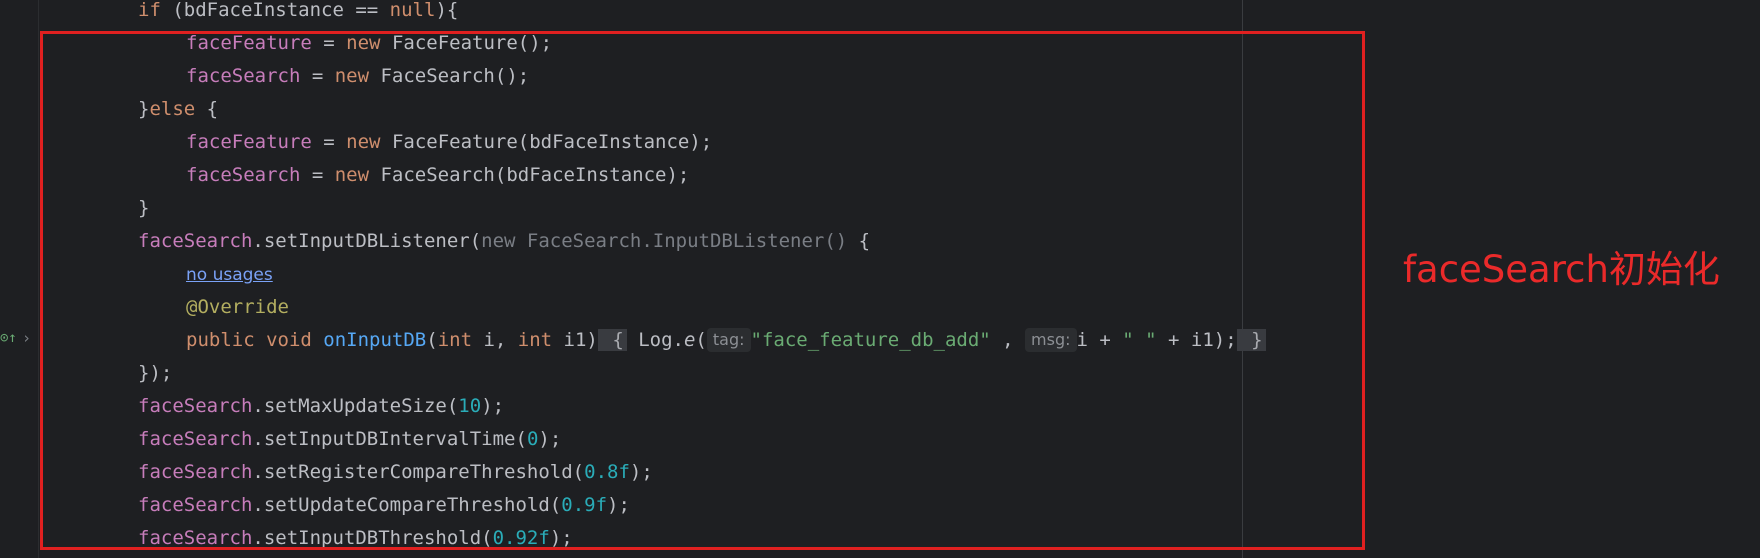 This screenshot has width=1760, height=558. Describe the element at coordinates (19, 279) in the screenshot. I see `gutter: ⊙↑ ›` at that location.